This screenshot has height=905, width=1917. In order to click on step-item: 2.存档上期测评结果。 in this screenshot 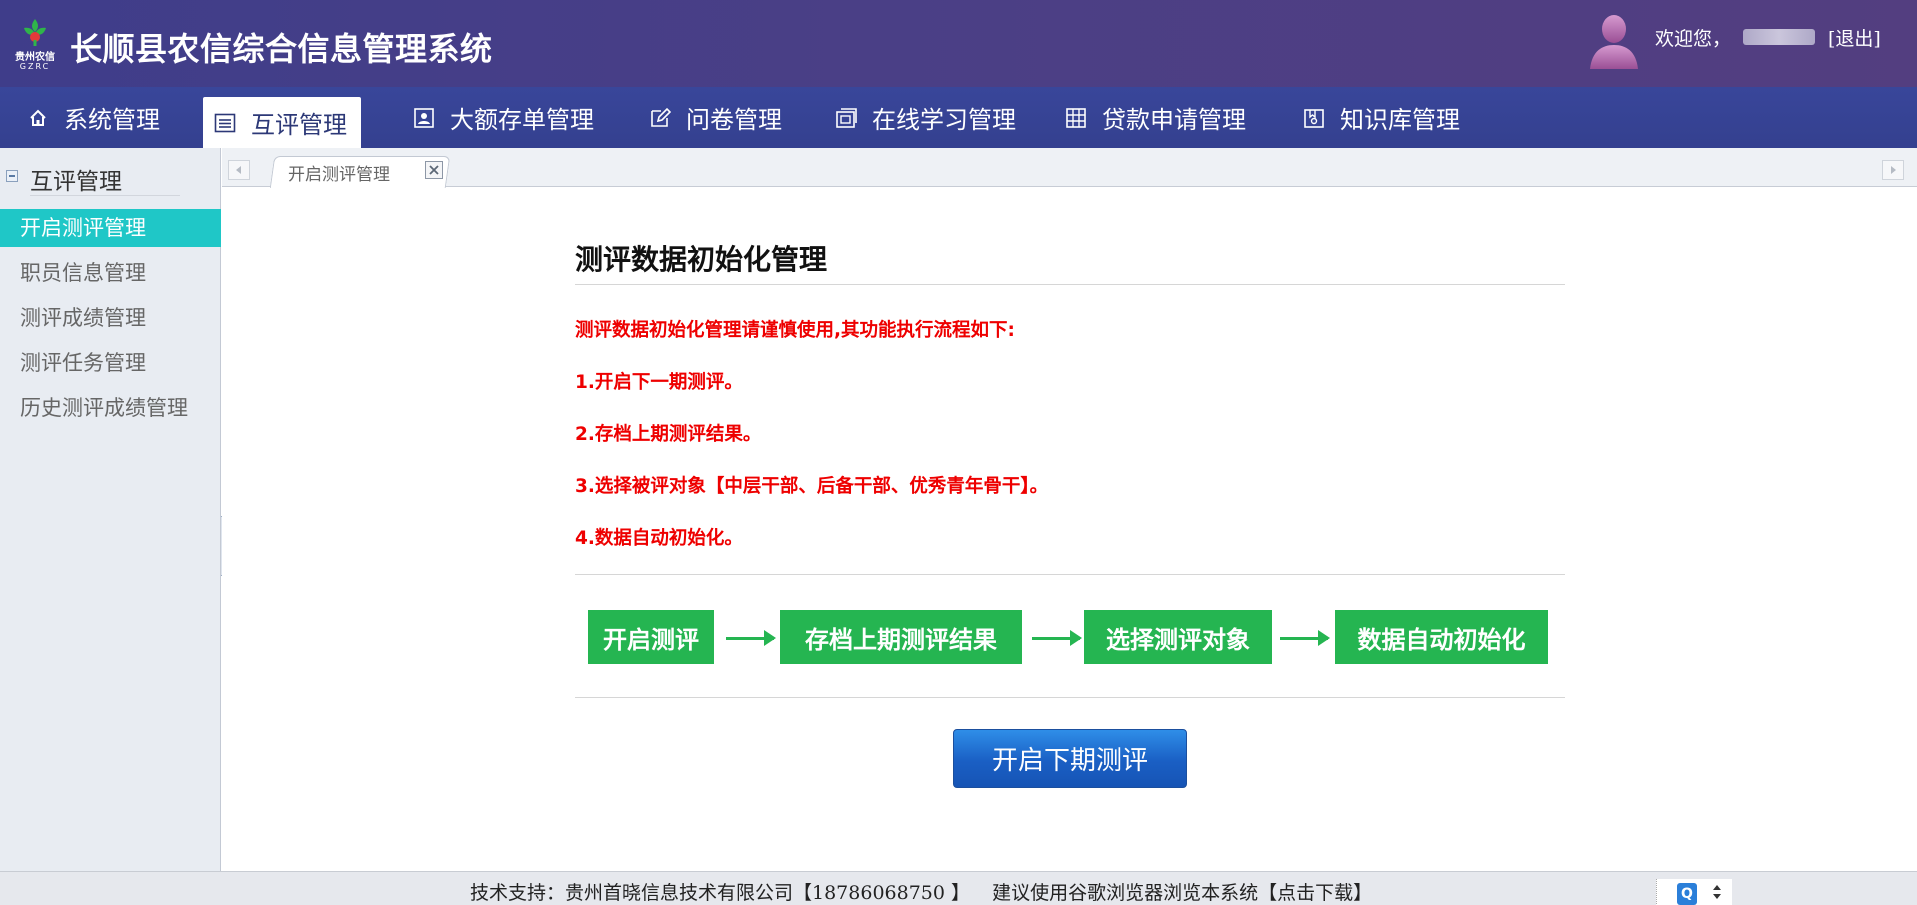, I will do `click(668, 434)`.